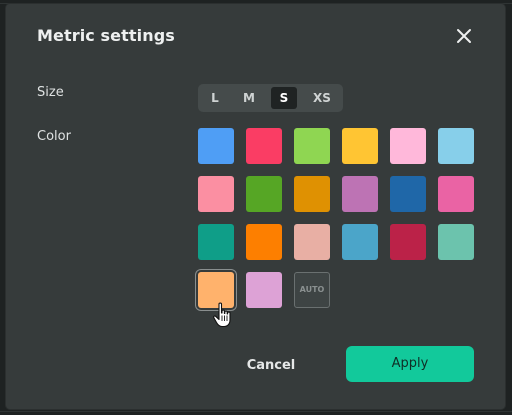 The image size is (512, 415). Describe the element at coordinates (50, 92) in the screenshot. I see `size-label: Size` at that location.